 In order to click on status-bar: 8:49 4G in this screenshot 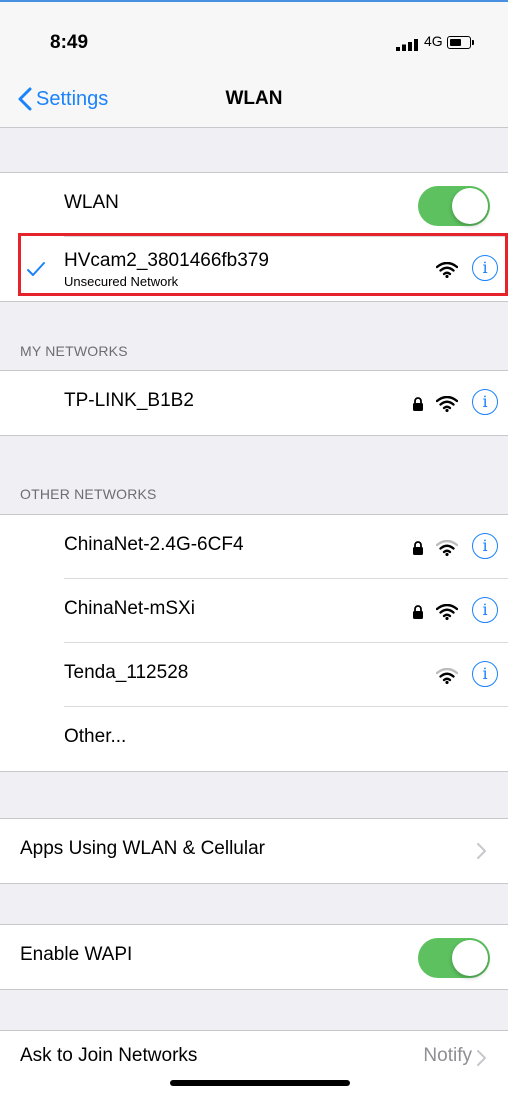, I will do `click(254, 34)`.